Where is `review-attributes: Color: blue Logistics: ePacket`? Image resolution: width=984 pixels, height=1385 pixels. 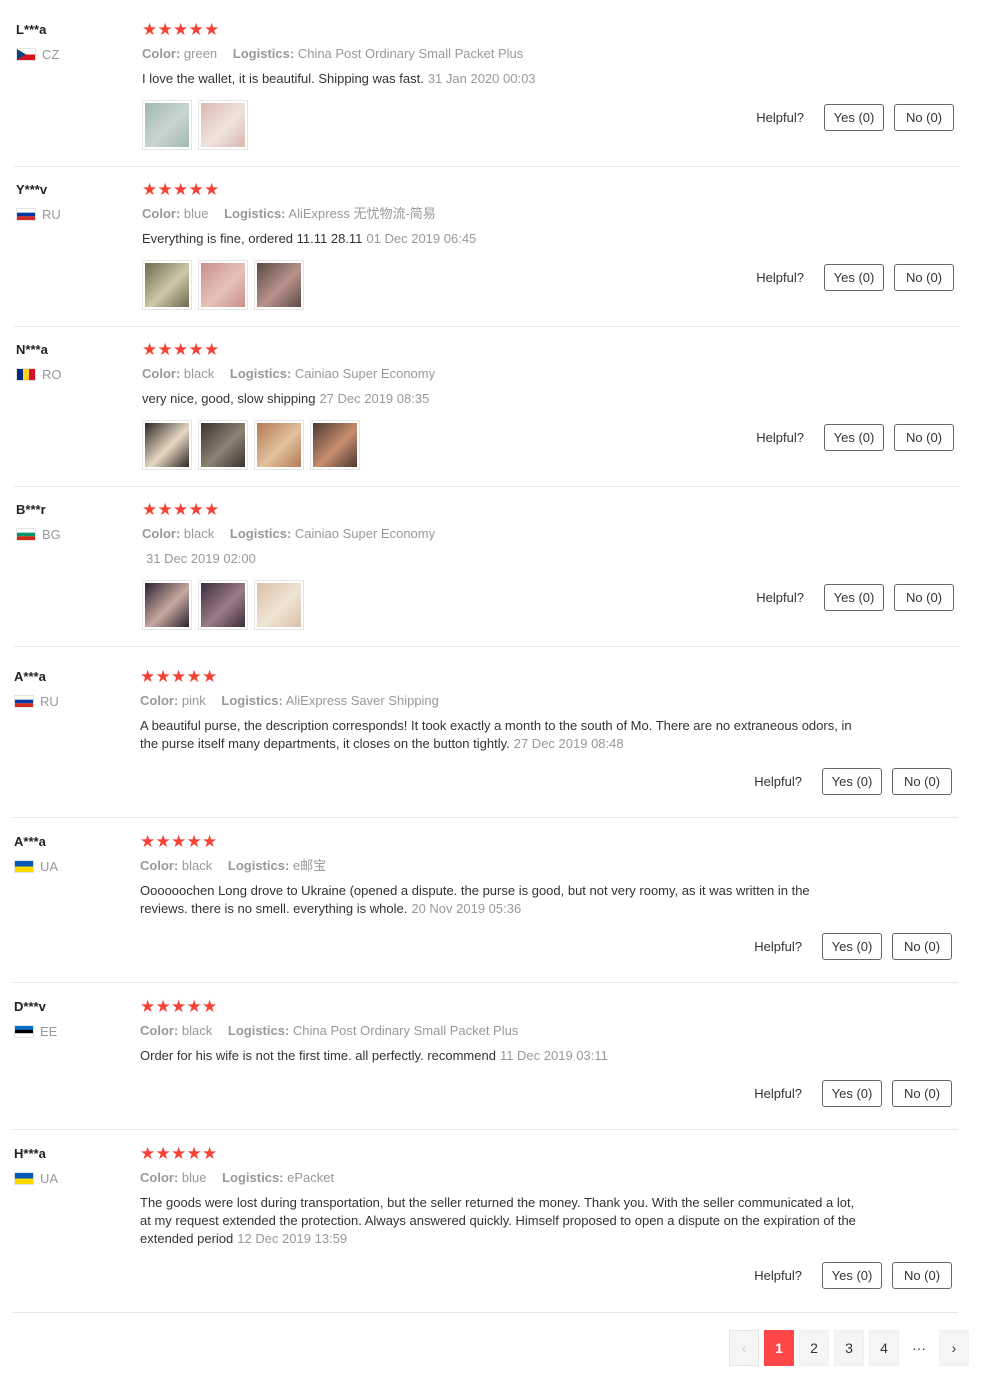
review-attributes: Color: blue Logistics: ePacket is located at coordinates (500, 1178).